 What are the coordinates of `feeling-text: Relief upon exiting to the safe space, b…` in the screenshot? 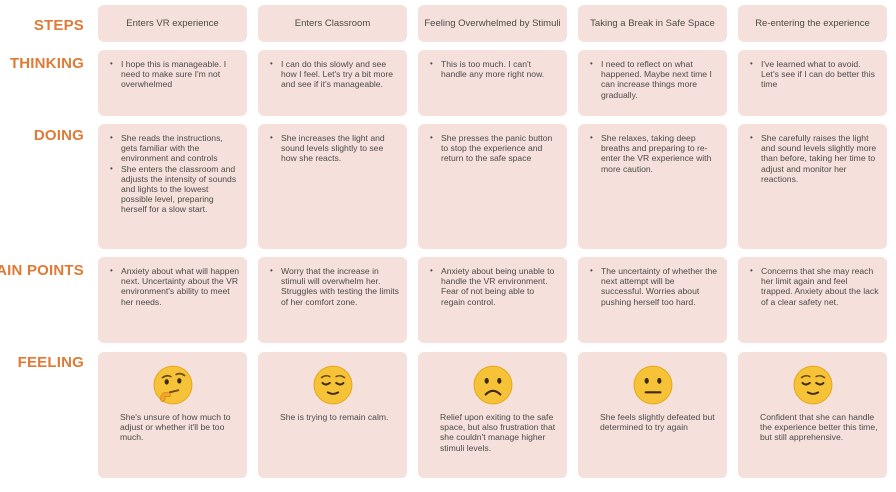 It's located at (498, 432).